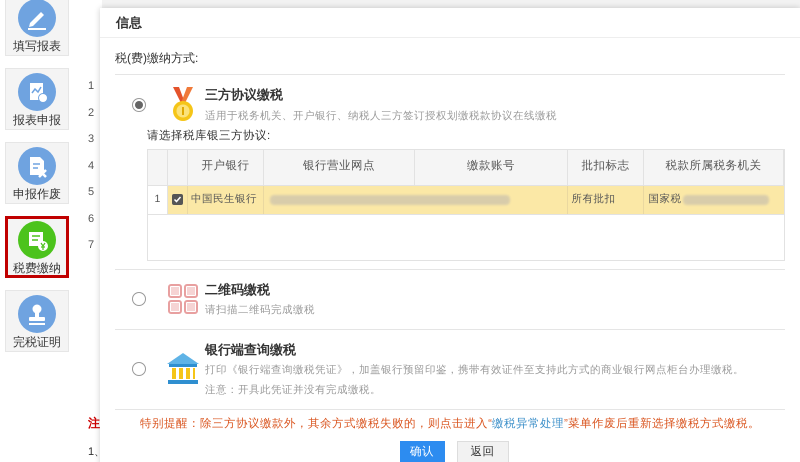  I want to click on pencil-icon, so click(37, 18).